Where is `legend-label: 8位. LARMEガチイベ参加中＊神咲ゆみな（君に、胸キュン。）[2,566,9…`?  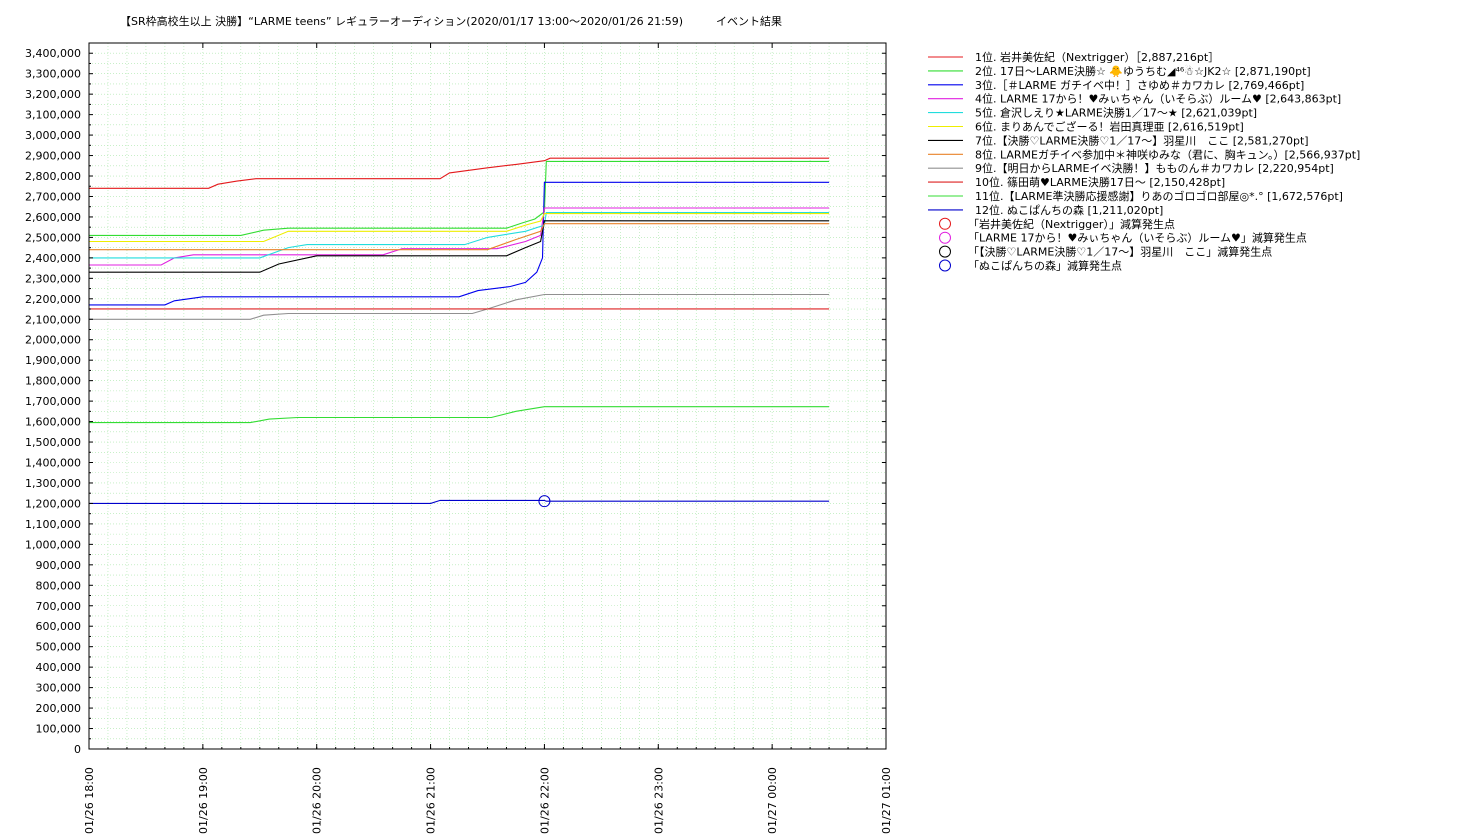
legend-label: 8位. LARMEガチイベ参加中＊神咲ゆみな（君に、胸キュン。）[2,566,9… is located at coordinates (1167, 154).